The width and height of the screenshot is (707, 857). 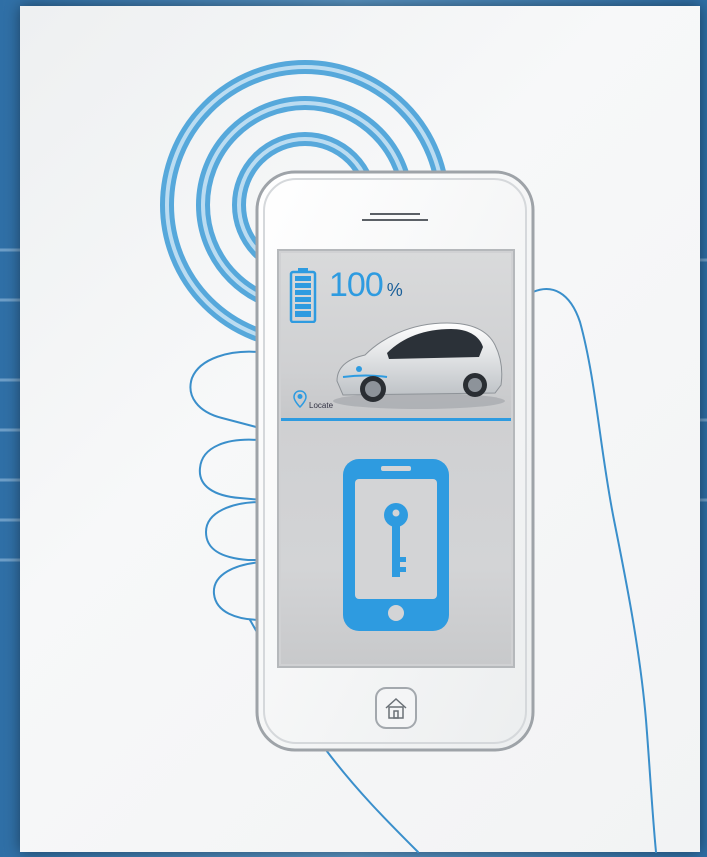 I want to click on vehicle-status-panel: 100% Locate, so click(x=396, y=337).